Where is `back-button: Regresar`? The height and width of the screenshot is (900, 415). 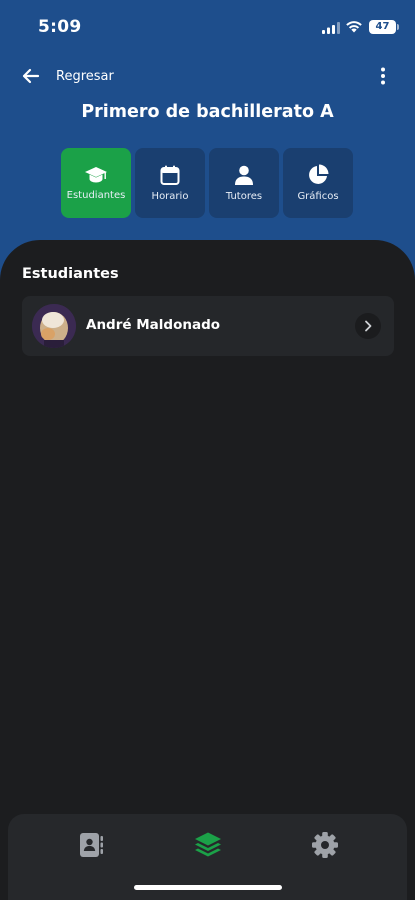 back-button: Regresar is located at coordinates (68, 76).